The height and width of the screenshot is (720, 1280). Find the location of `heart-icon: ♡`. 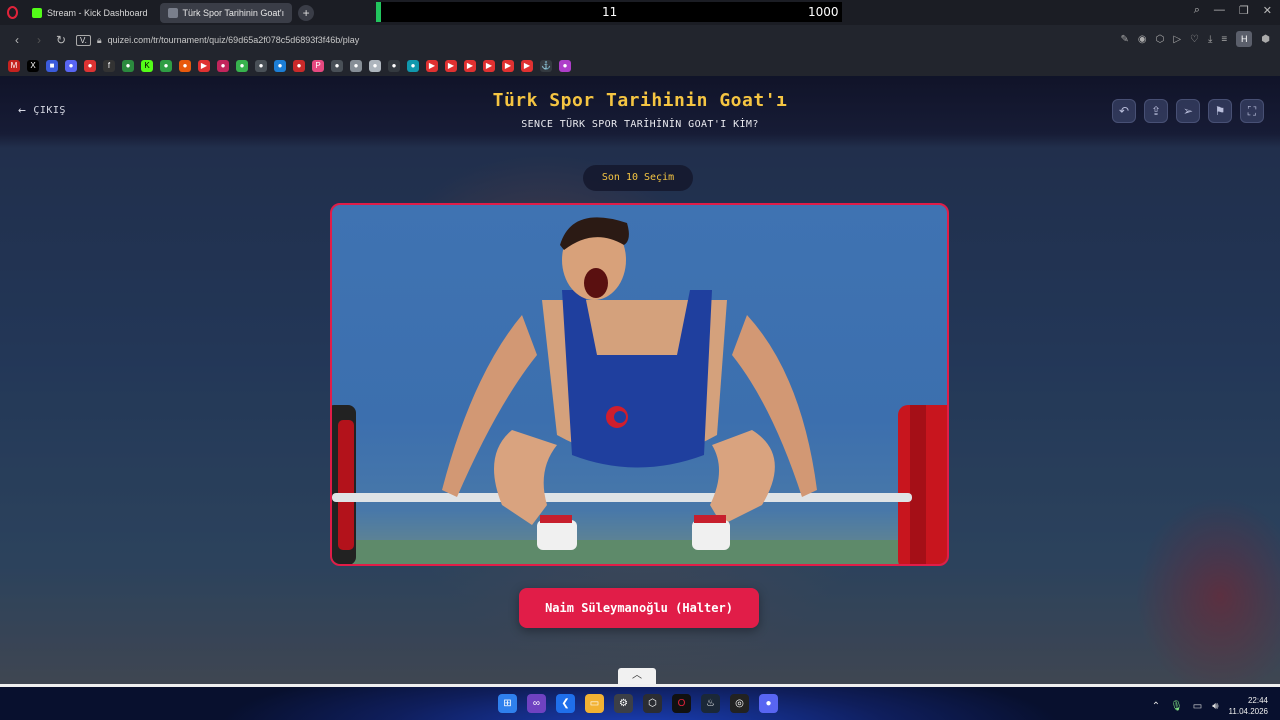

heart-icon: ♡ is located at coordinates (1194, 39).